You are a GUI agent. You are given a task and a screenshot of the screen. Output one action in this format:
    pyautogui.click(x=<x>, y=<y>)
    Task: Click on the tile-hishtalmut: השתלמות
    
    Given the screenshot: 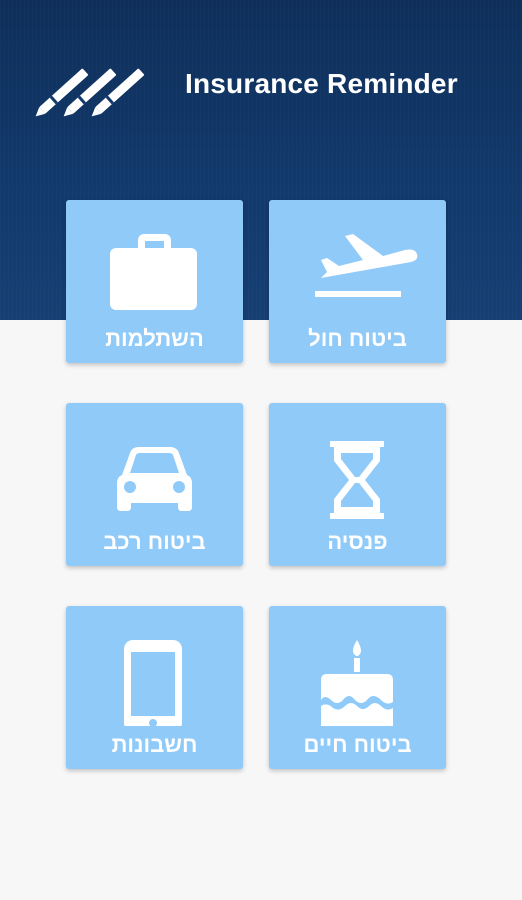 What is the action you would take?
    pyautogui.click(x=154, y=281)
    